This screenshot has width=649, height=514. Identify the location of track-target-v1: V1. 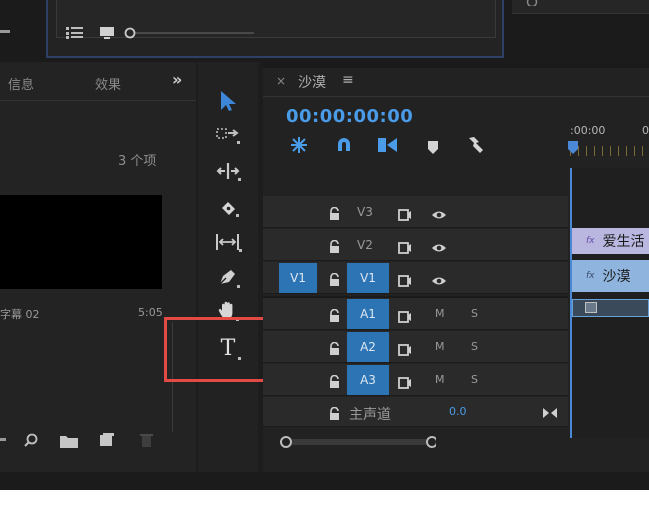
(368, 278).